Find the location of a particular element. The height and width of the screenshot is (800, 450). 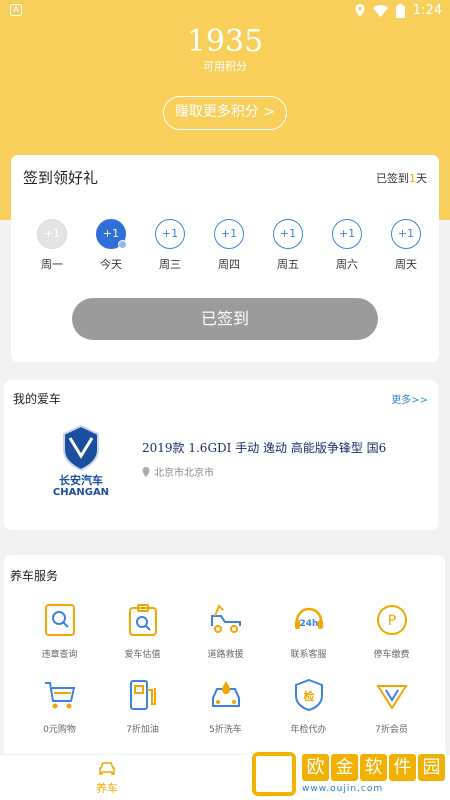

svg-text: CHANGAN is located at coordinates (81, 491).